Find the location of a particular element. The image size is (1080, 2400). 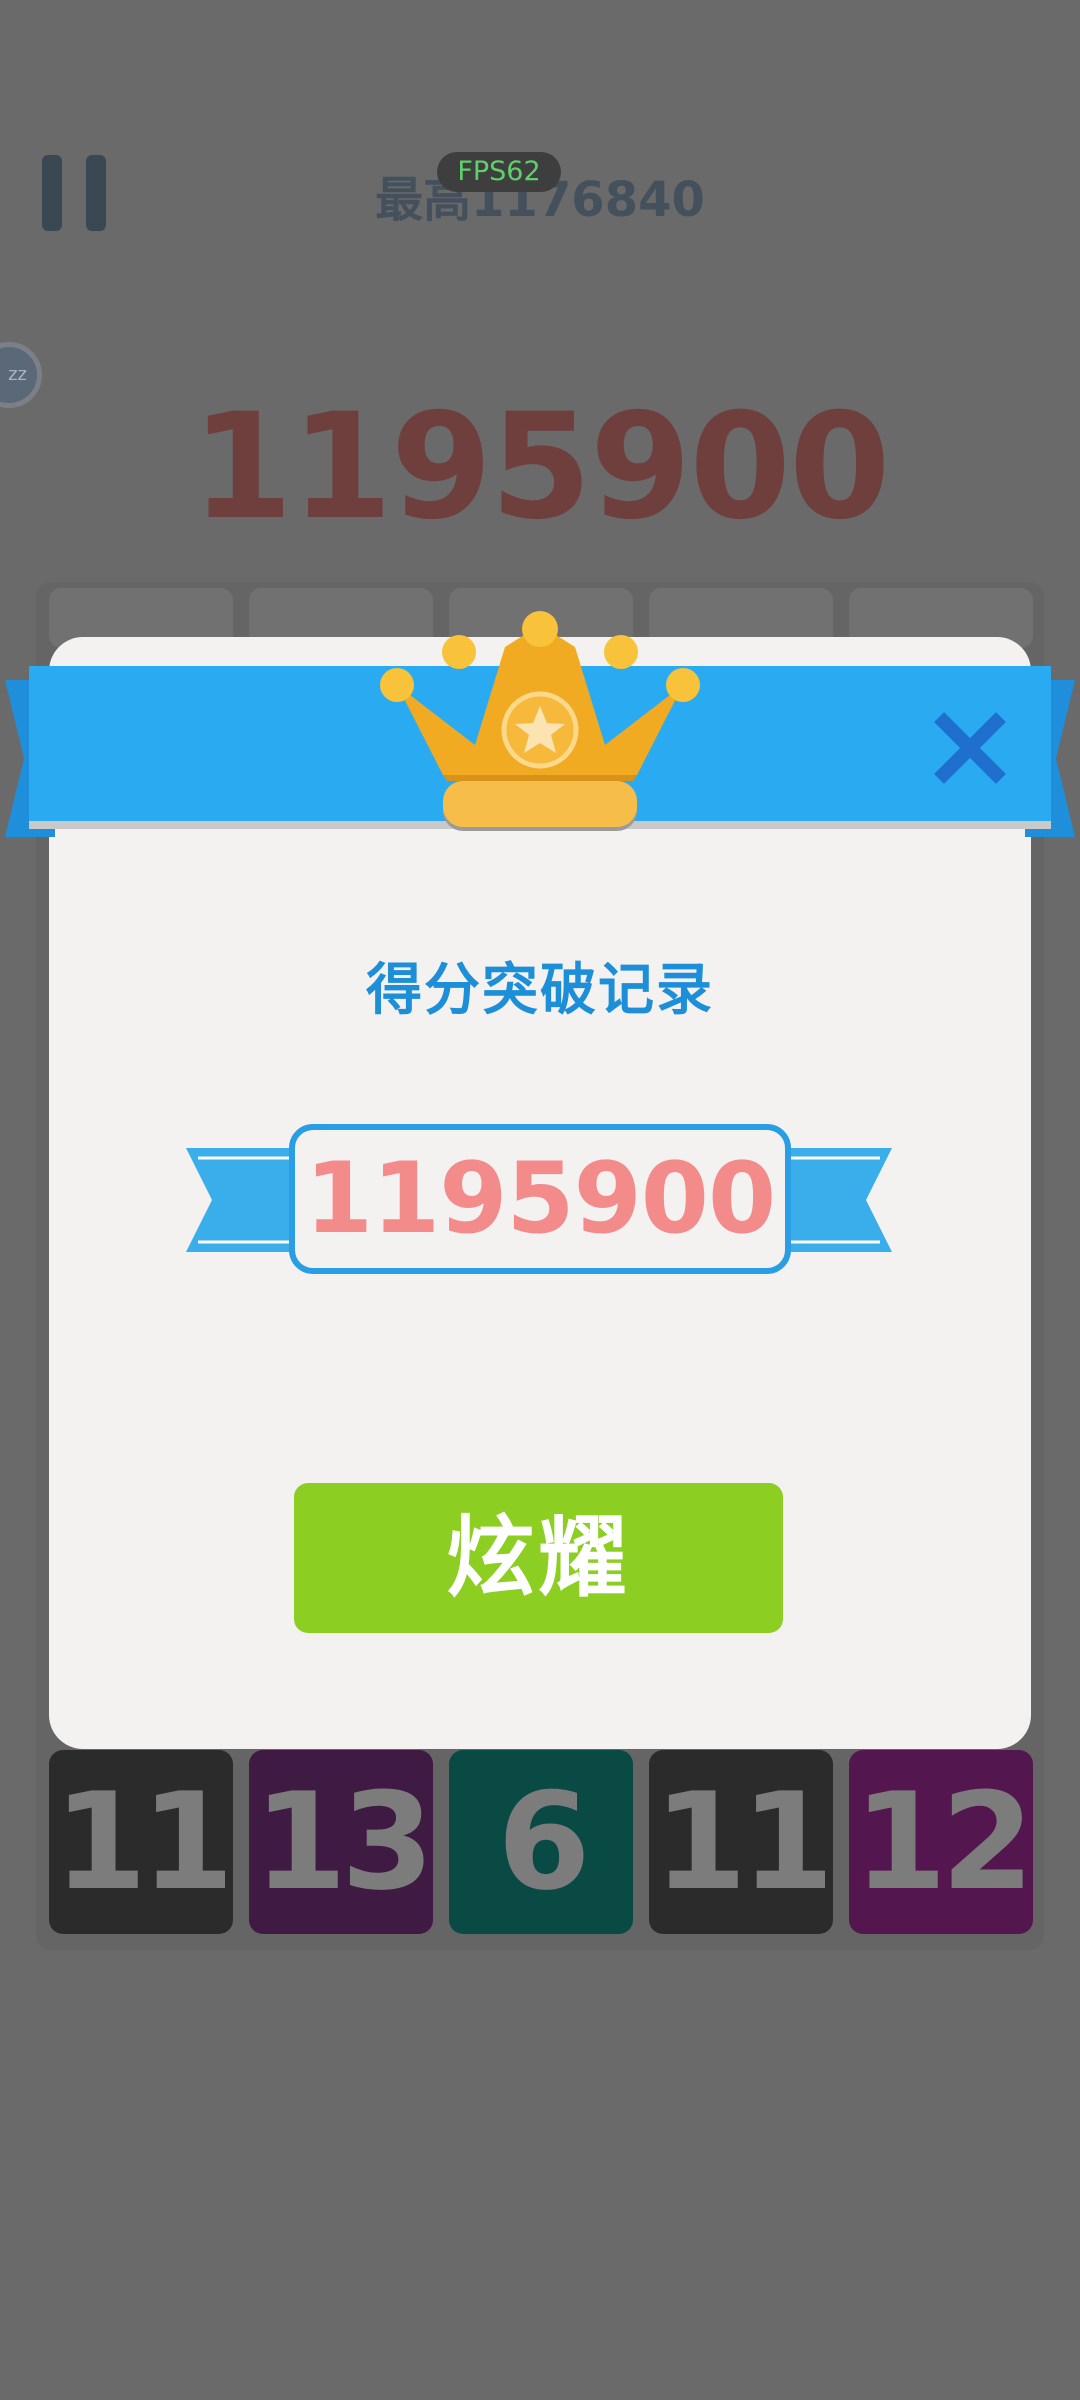

crown-icon is located at coordinates (540, 721).